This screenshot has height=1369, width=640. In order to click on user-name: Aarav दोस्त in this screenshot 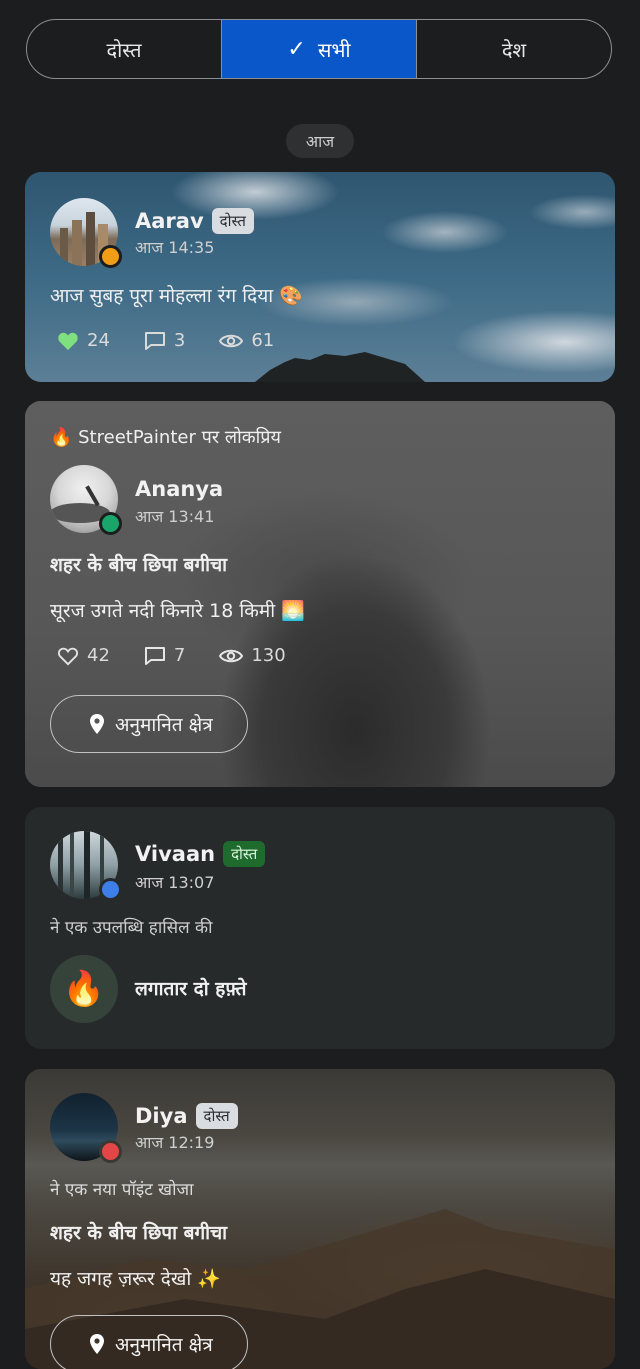, I will do `click(194, 221)`.